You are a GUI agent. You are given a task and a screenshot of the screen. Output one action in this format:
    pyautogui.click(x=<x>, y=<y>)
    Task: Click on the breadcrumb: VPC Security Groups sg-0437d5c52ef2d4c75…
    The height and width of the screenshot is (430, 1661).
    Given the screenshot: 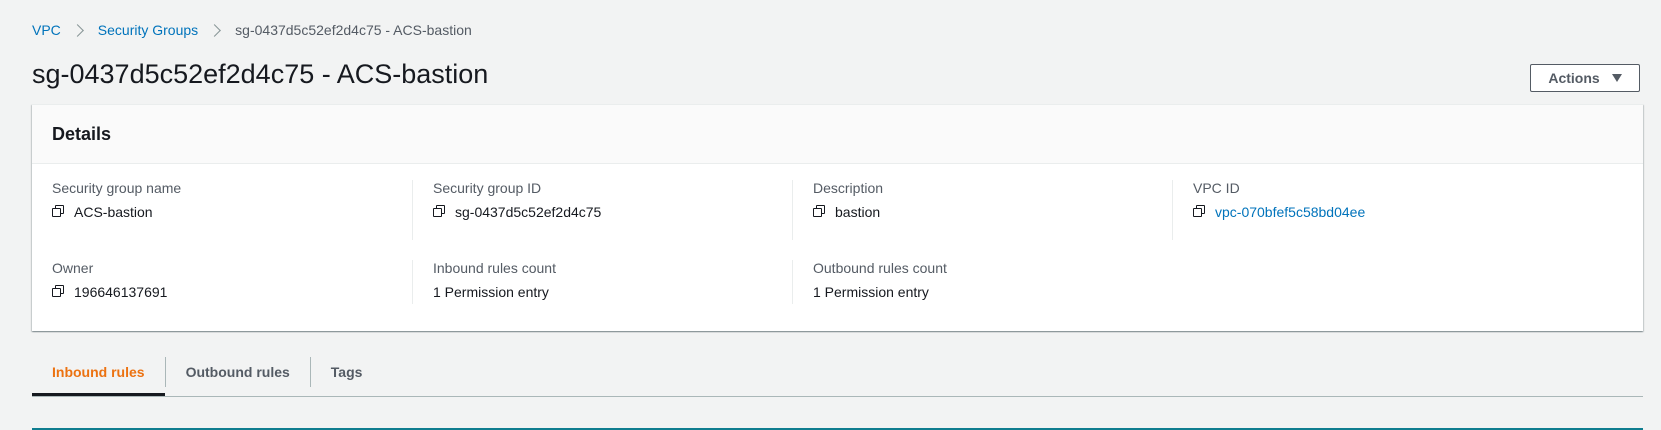 What is the action you would take?
    pyautogui.click(x=252, y=30)
    